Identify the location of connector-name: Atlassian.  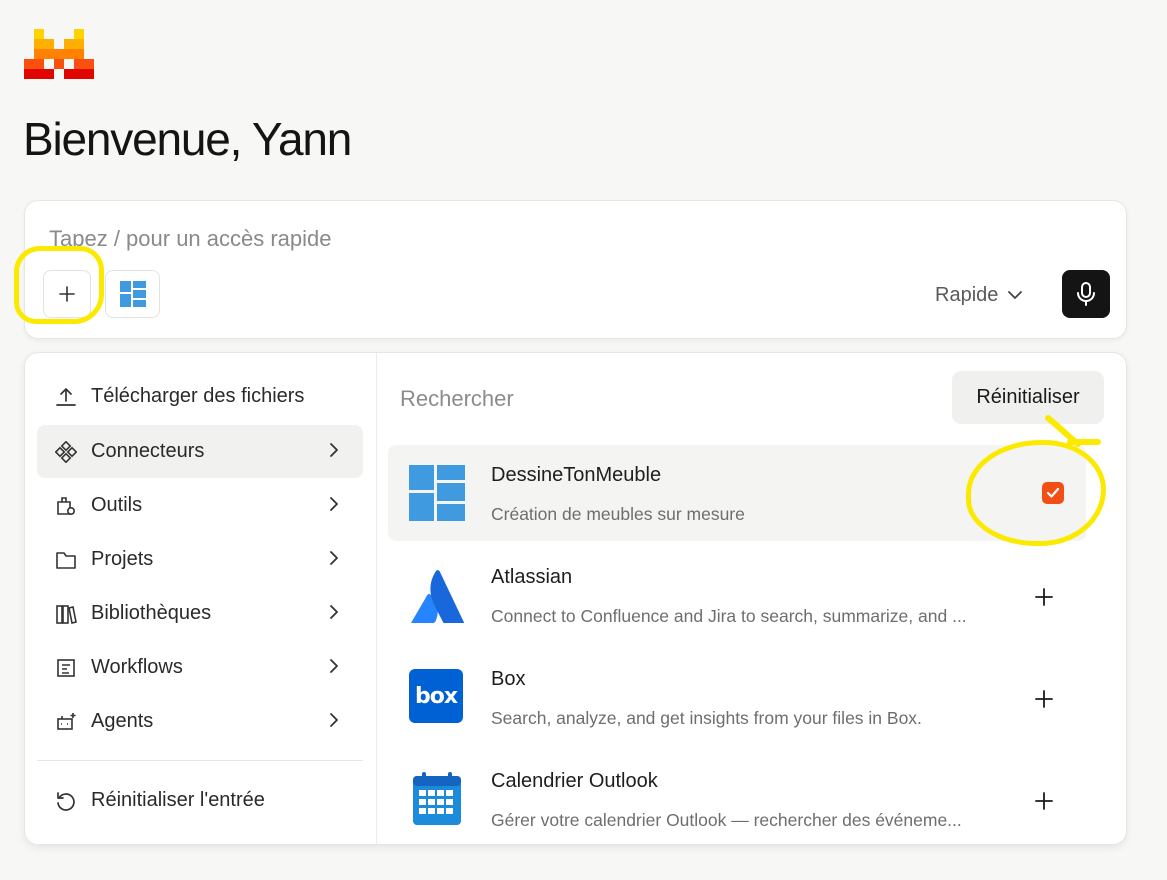
(532, 577).